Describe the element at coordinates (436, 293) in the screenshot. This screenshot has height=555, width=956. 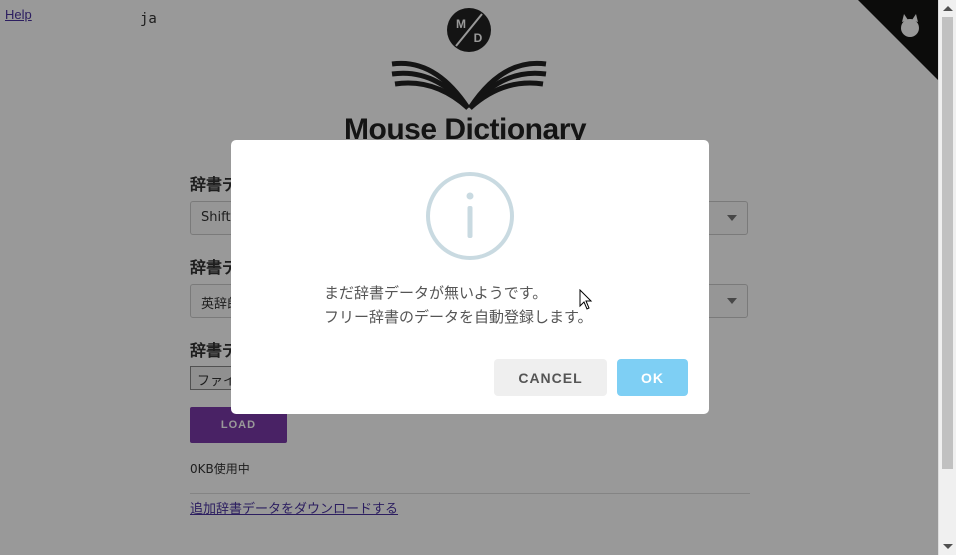
I see `dialog-message-line-1: まだ辞書データが無いようです。` at that location.